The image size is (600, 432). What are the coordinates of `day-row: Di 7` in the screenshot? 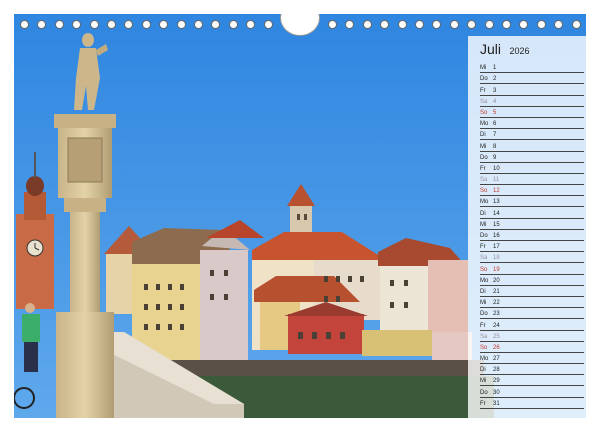 It's located at (532, 135).